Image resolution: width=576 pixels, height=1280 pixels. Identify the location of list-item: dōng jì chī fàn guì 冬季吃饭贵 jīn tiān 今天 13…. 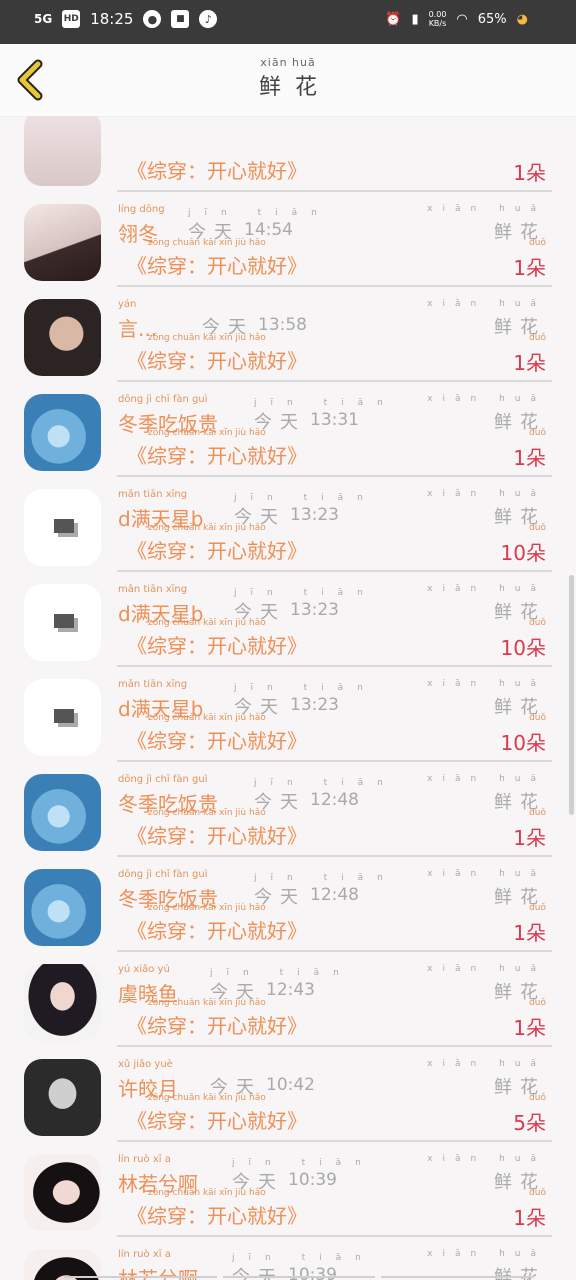
(288, 429).